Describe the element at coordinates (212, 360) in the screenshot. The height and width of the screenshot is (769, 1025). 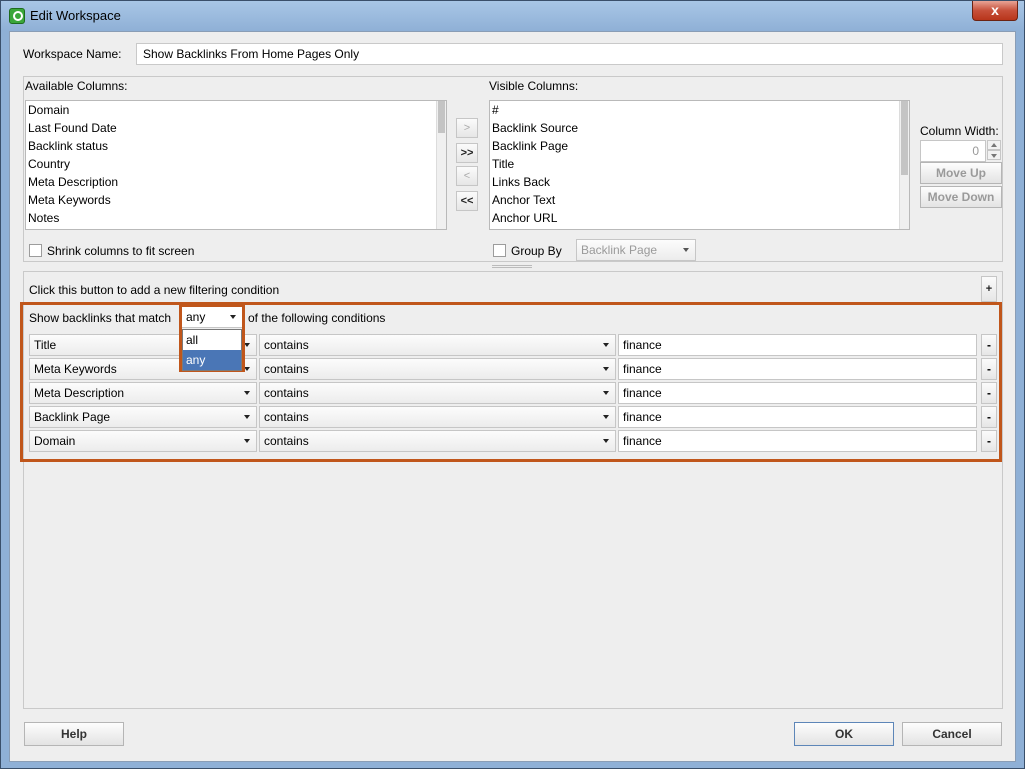
I see `match-option-any: any` at that location.